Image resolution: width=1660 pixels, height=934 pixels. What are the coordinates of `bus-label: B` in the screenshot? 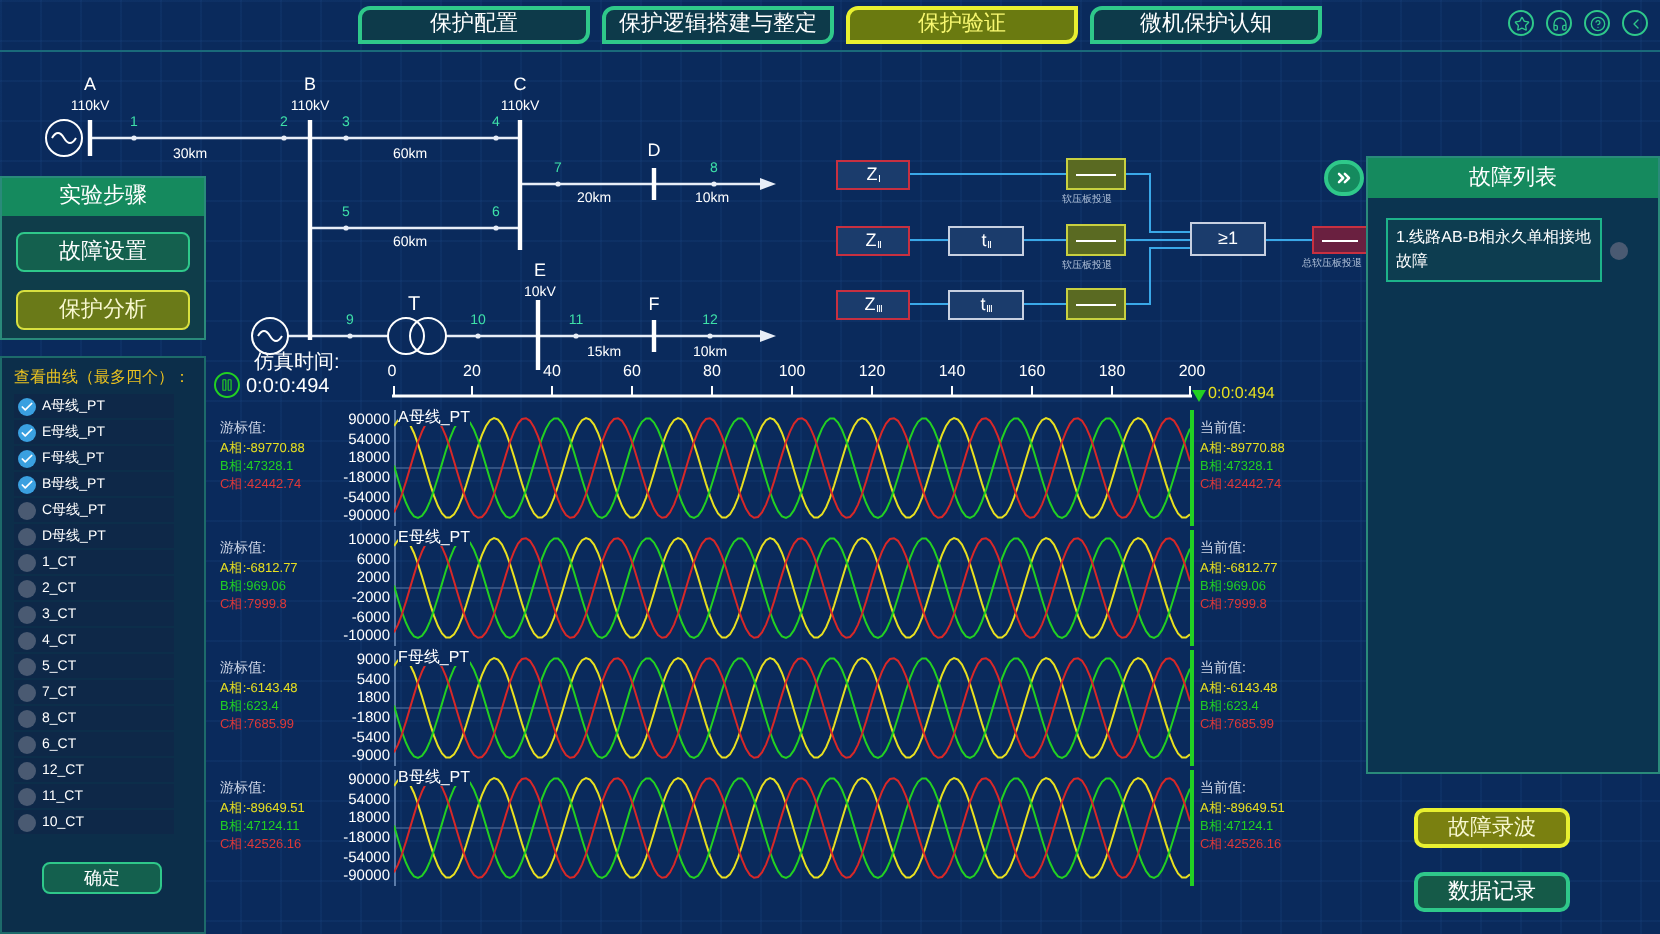 It's located at (310, 84).